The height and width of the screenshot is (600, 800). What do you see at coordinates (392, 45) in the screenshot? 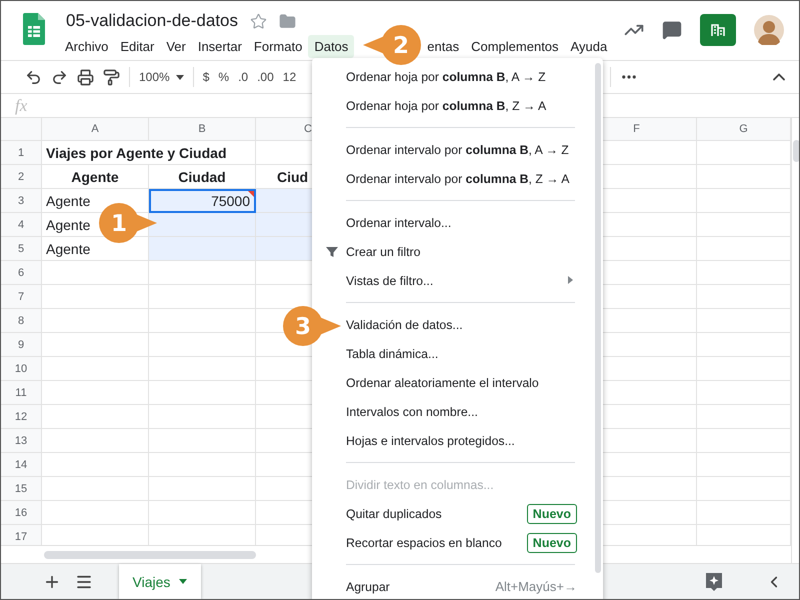
I see `step-callout: 2` at bounding box center [392, 45].